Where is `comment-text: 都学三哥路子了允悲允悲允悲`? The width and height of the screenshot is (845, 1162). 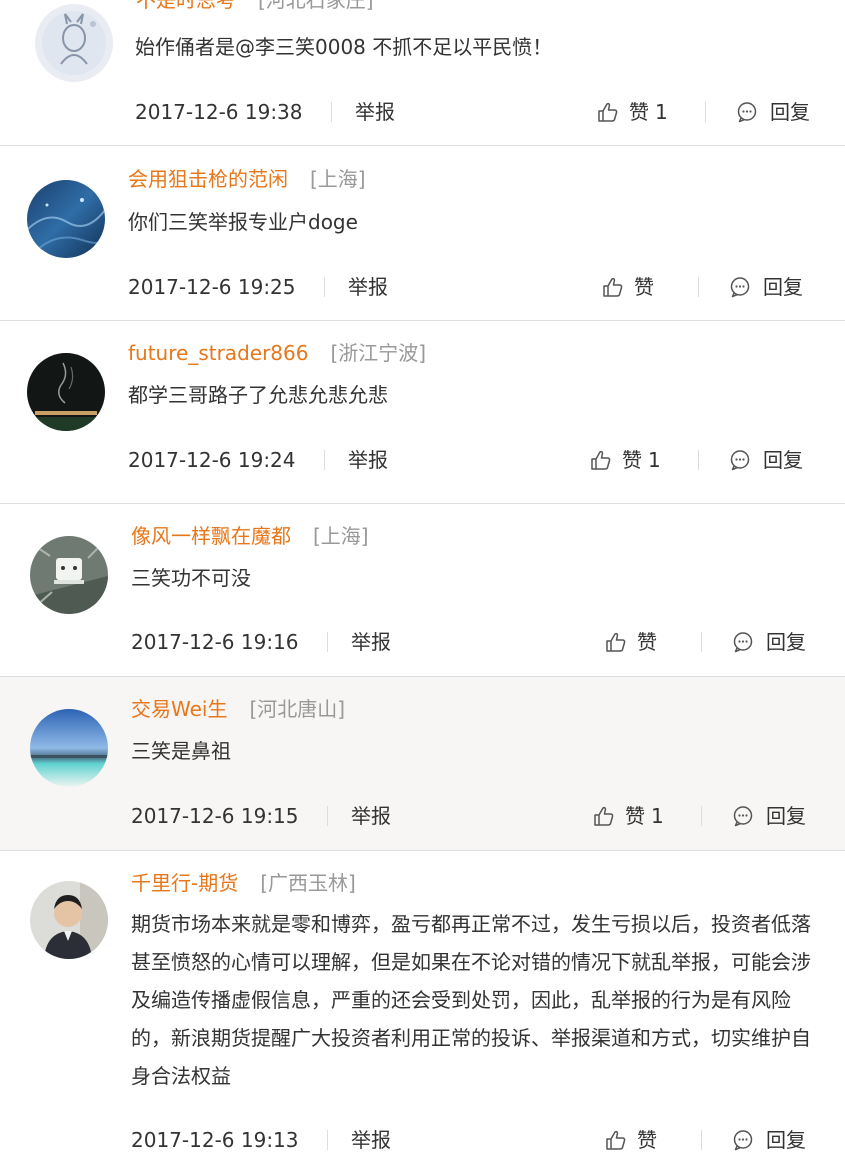
comment-text: 都学三哥路子了允悲允悲允悲 is located at coordinates (258, 395).